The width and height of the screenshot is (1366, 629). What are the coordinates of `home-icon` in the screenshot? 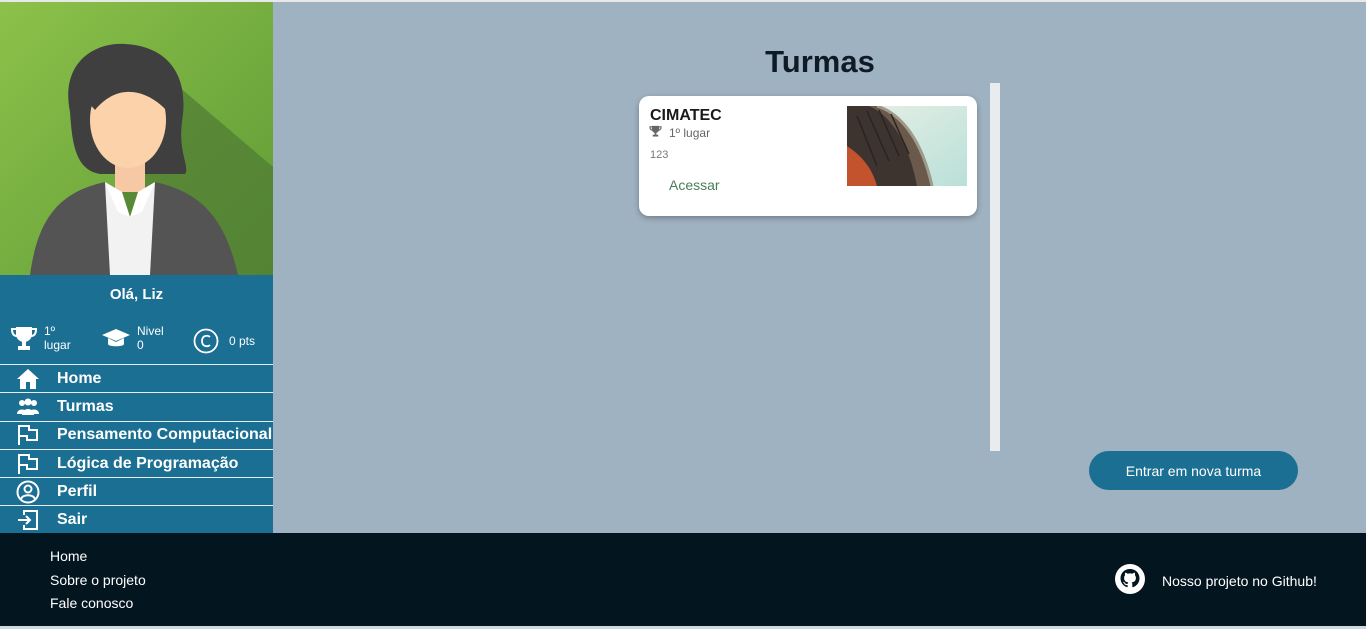 It's located at (28, 379).